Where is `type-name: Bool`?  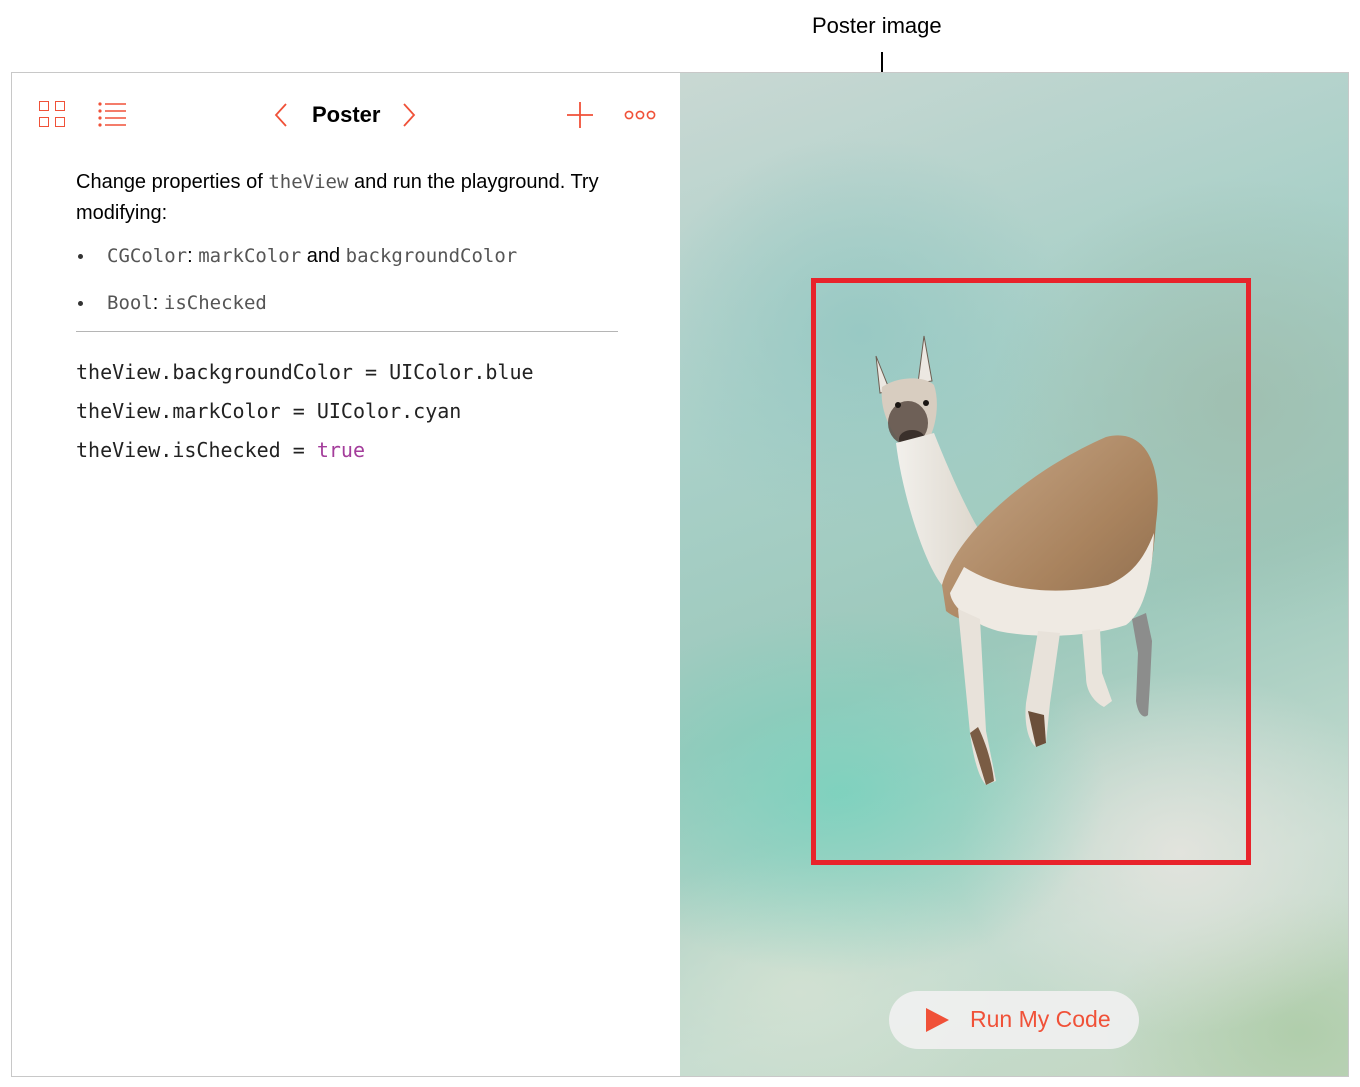
type-name: Bool is located at coordinates (130, 303).